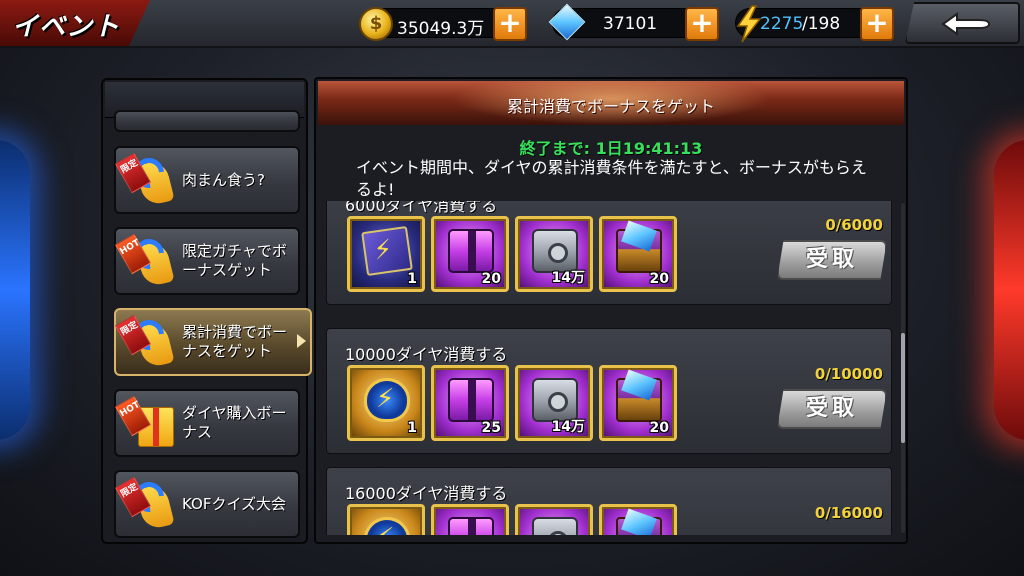  Describe the element at coordinates (854, 225) in the screenshot. I see `tier-progress: 0/6000` at that location.